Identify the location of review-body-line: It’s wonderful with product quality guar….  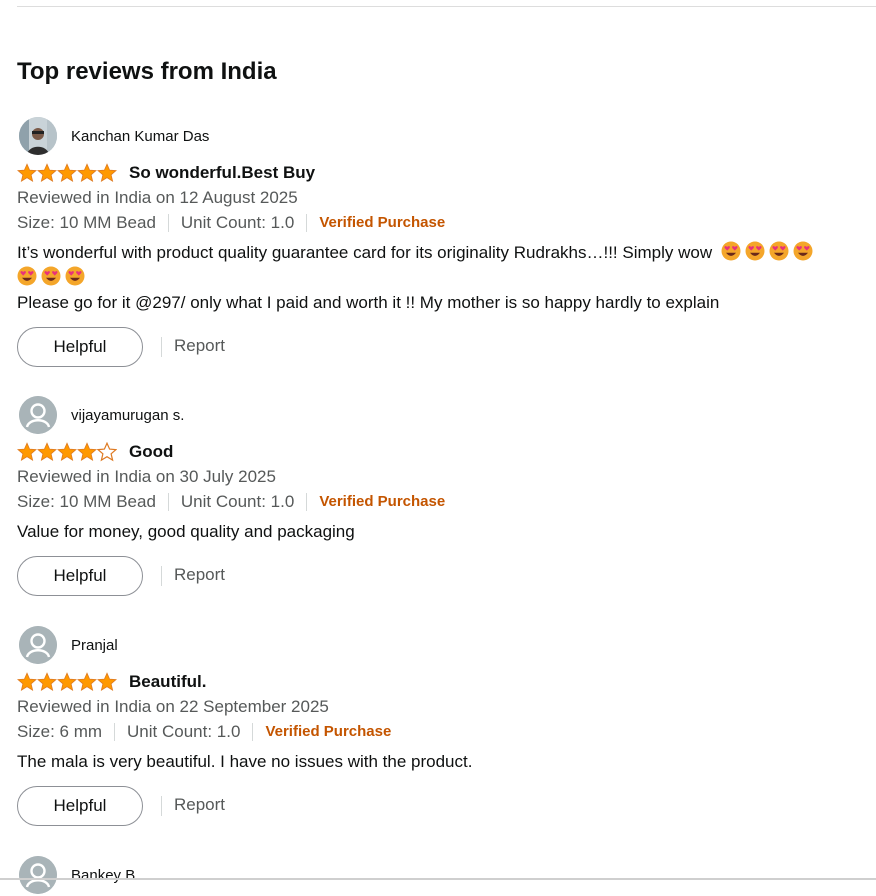
(365, 252).